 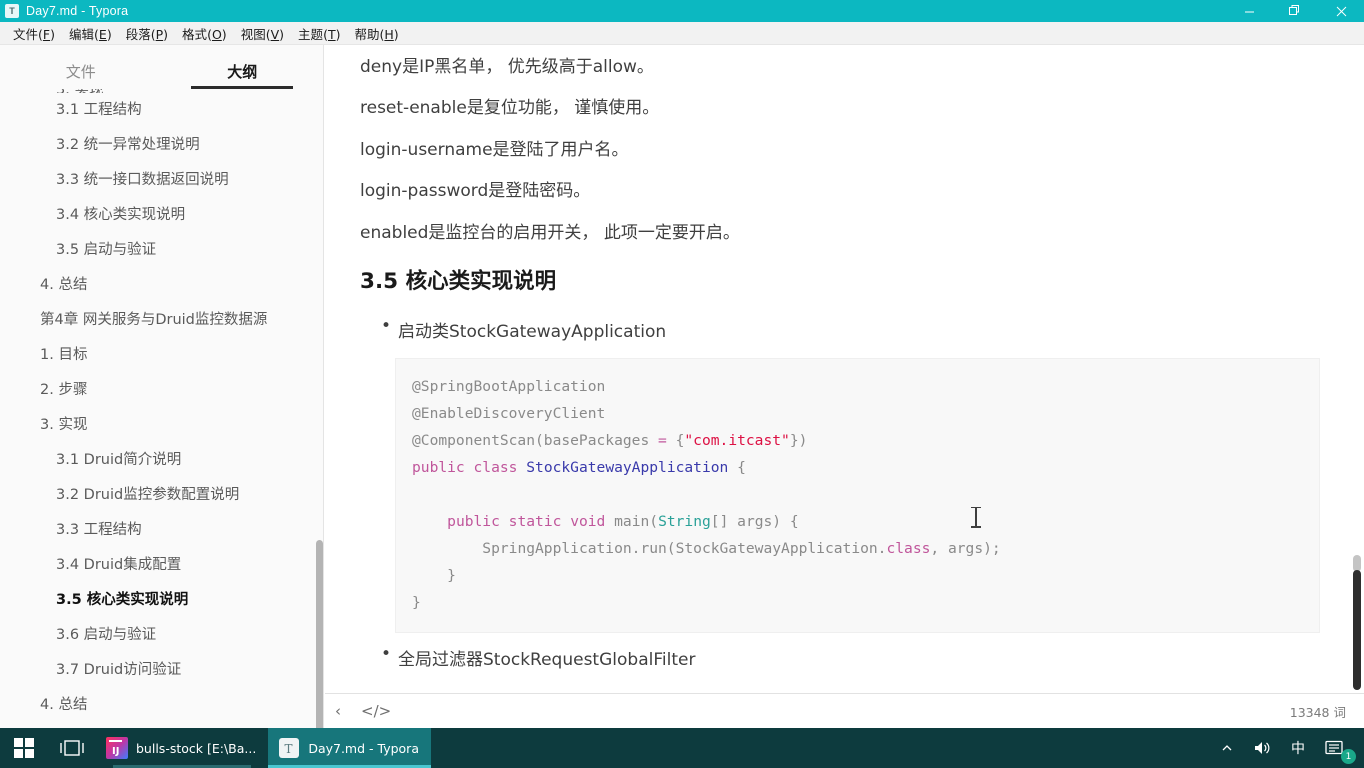 What do you see at coordinates (1262, 748) in the screenshot?
I see `volume-icon` at bounding box center [1262, 748].